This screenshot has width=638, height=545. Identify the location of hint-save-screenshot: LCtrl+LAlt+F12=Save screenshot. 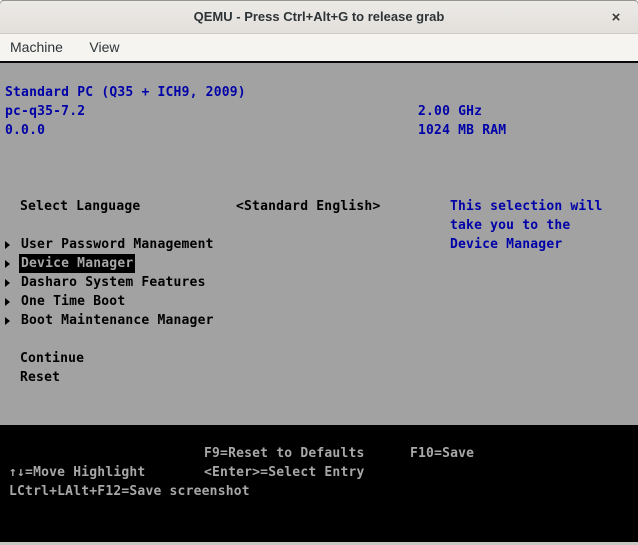
(129, 491).